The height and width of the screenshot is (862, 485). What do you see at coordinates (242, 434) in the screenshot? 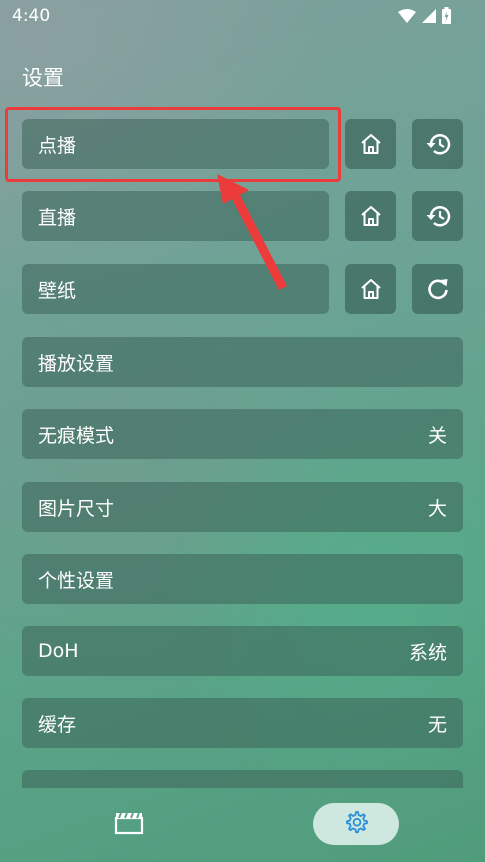
I see `row-incognito: 无痕模式 关` at bounding box center [242, 434].